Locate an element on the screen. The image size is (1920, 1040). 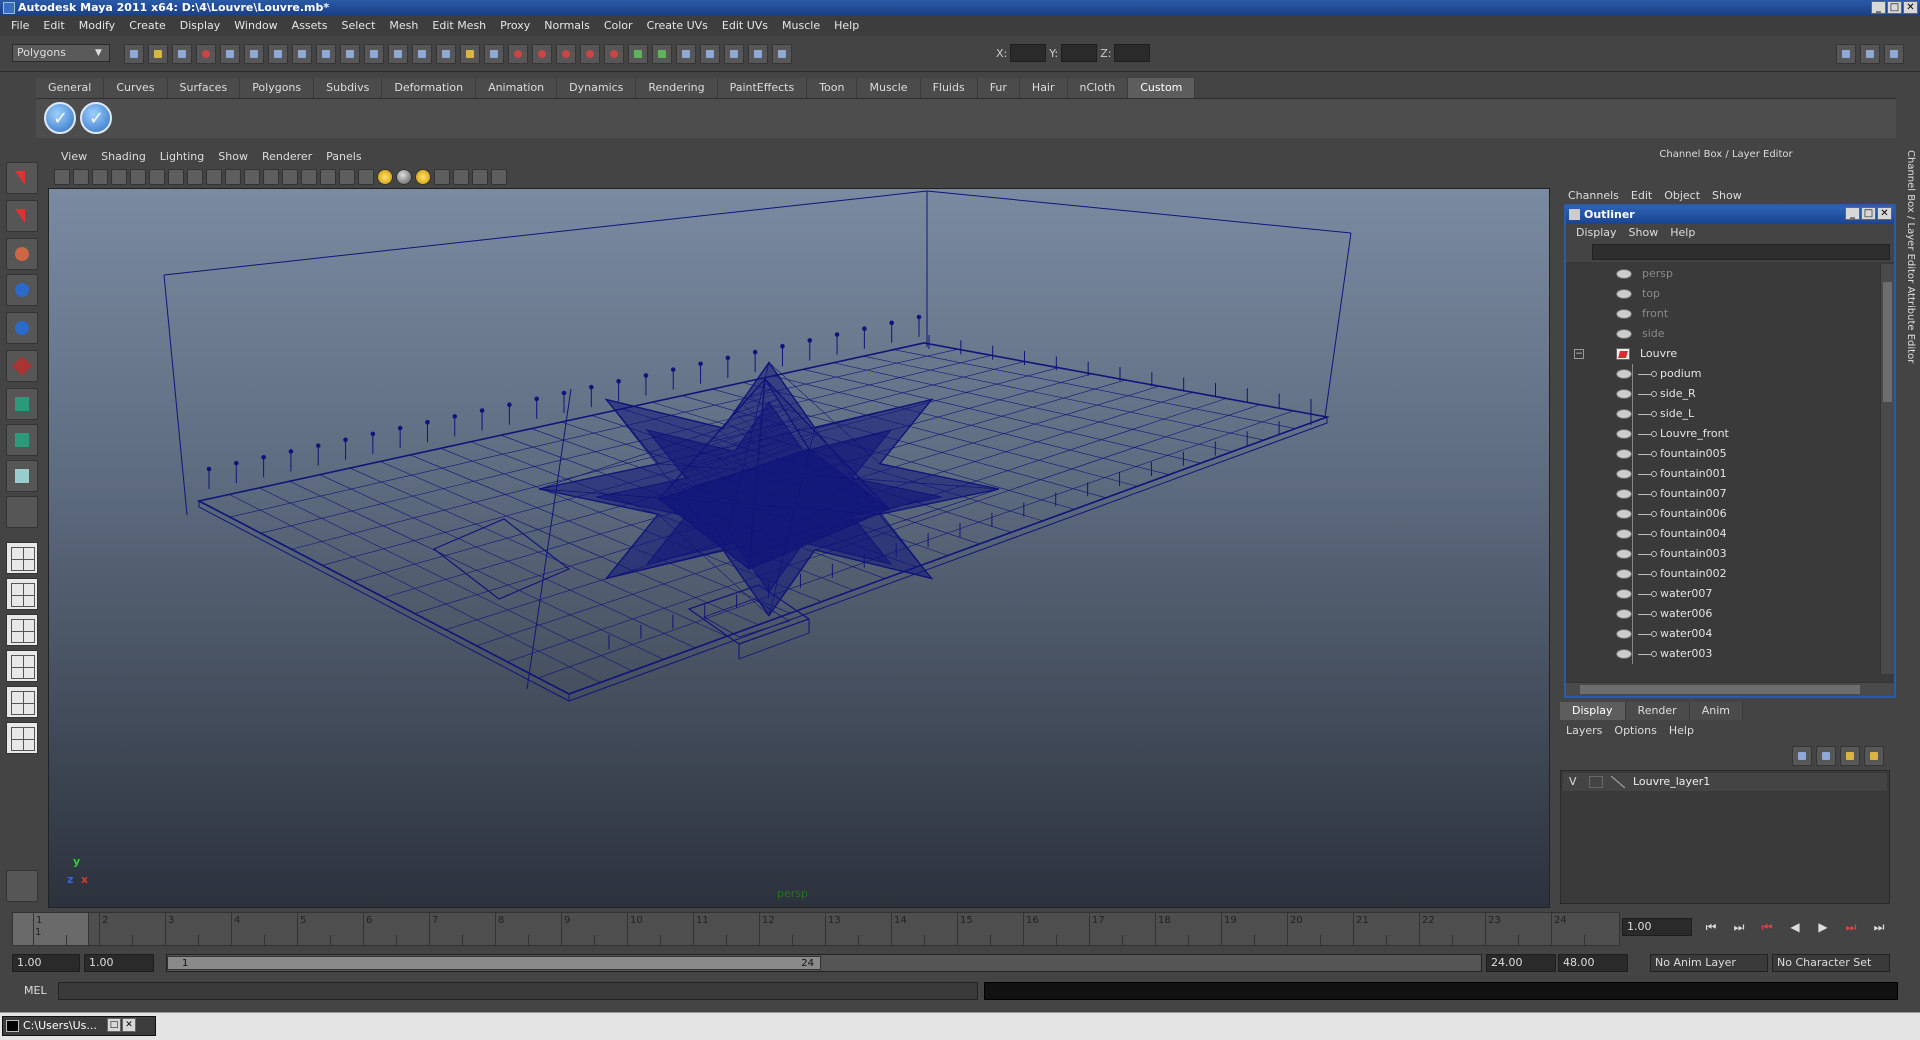
channel-box-menu-show: Show is located at coordinates (1727, 196).